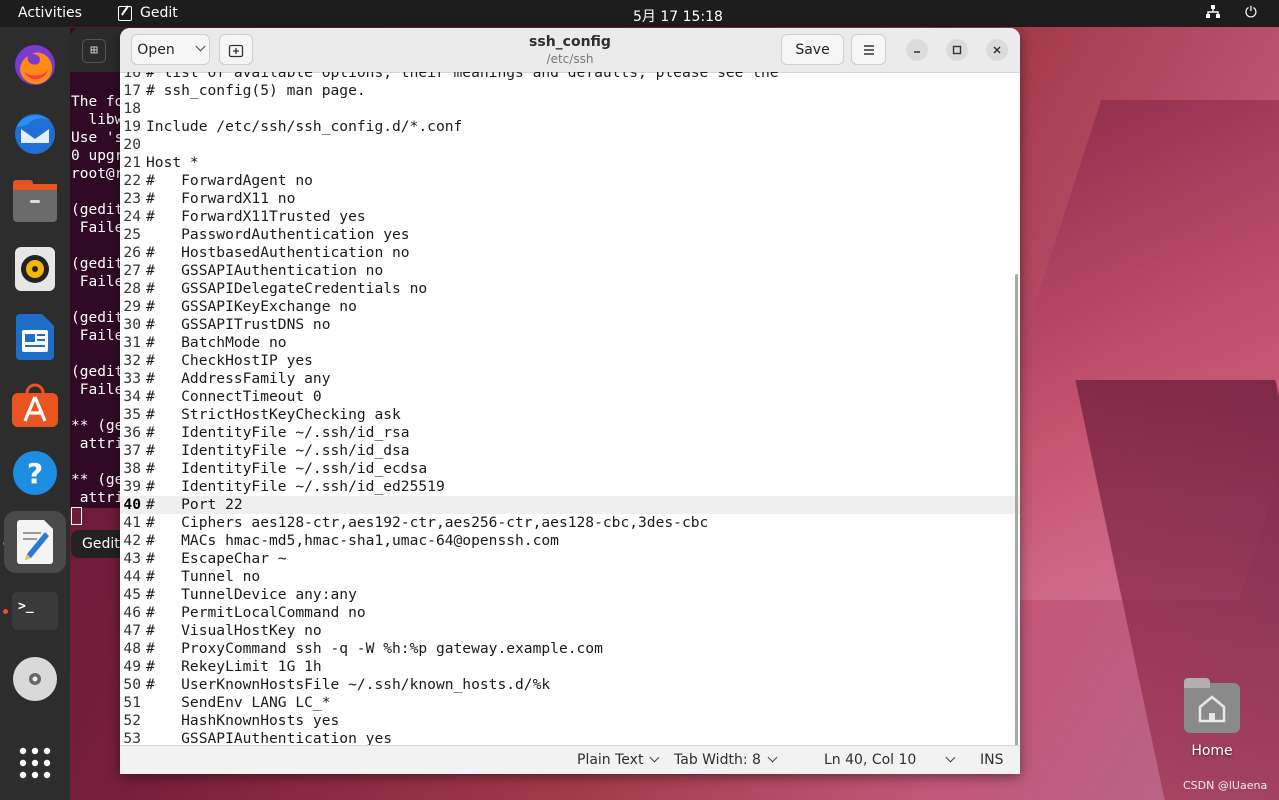 This screenshot has width=1279, height=800. Describe the element at coordinates (256, 90) in the screenshot. I see `line-text: # ssh_config(5) man page.` at that location.